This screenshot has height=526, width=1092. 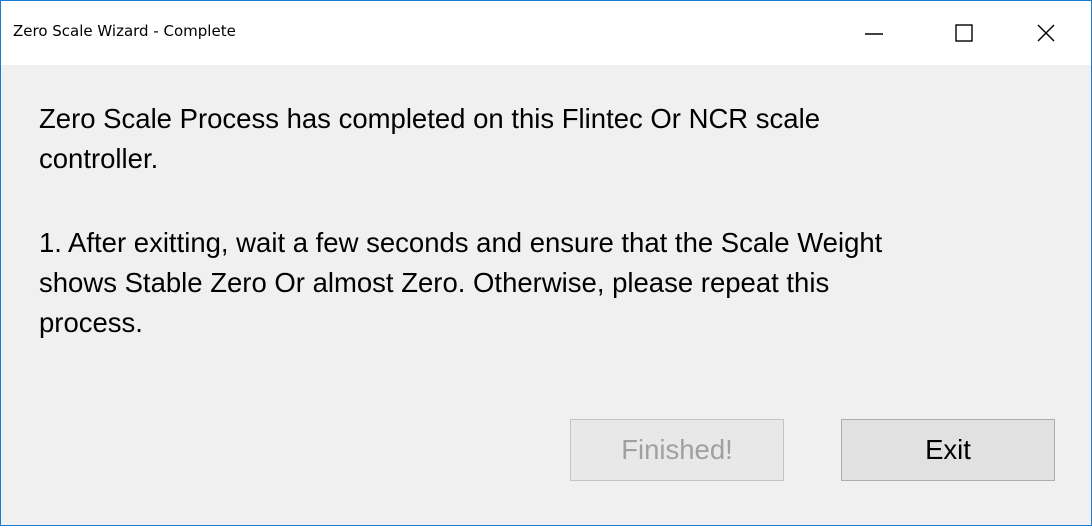 I want to click on close-button, so click(x=1046, y=33).